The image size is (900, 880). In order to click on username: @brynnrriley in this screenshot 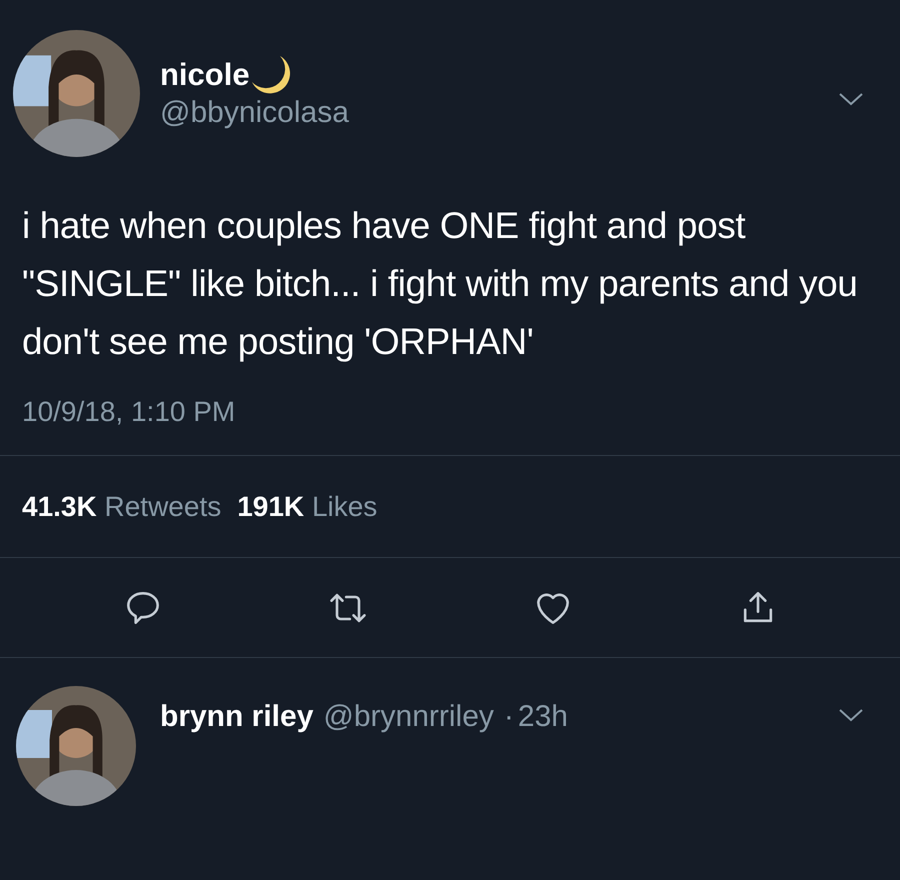, I will do `click(408, 717)`.